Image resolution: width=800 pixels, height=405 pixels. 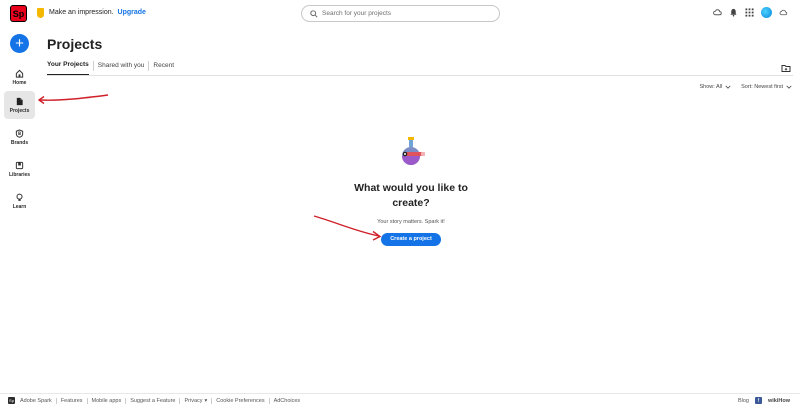 I want to click on apps-grid-icon, so click(x=749, y=12).